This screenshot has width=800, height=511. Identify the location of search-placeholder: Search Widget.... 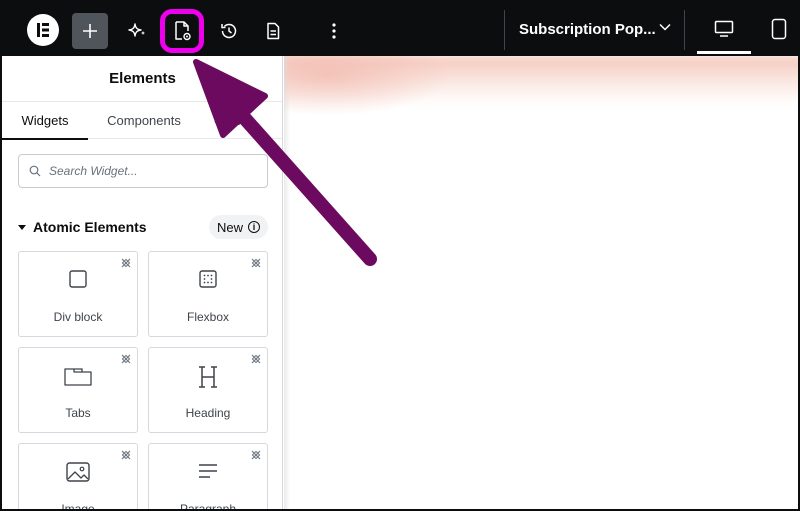
(93, 171).